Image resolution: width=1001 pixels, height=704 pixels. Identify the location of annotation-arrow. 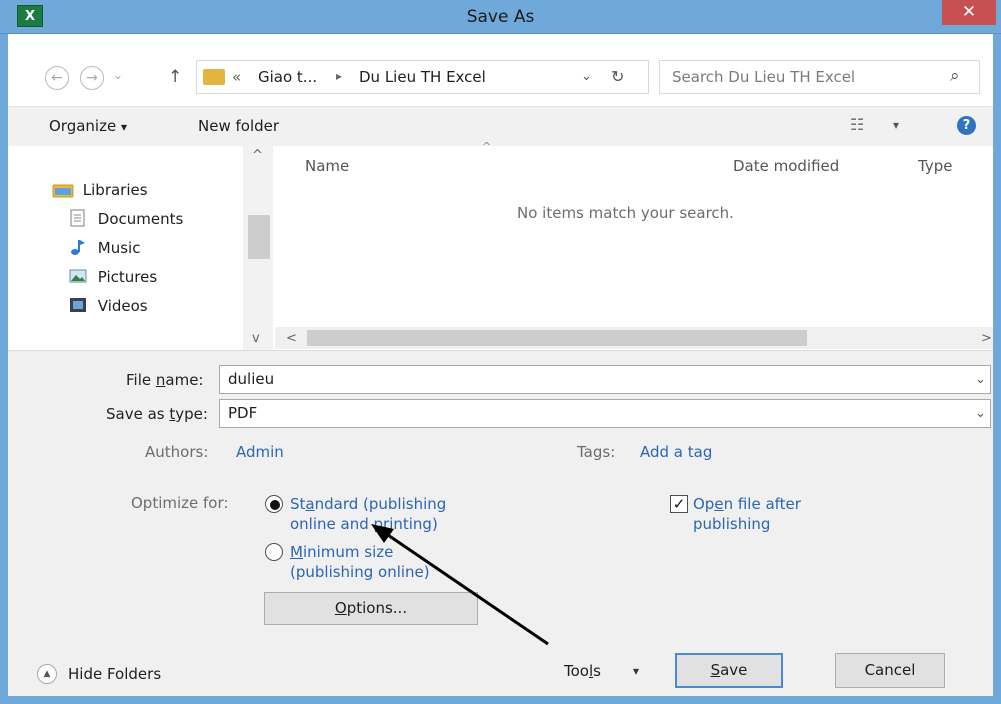
(460, 585).